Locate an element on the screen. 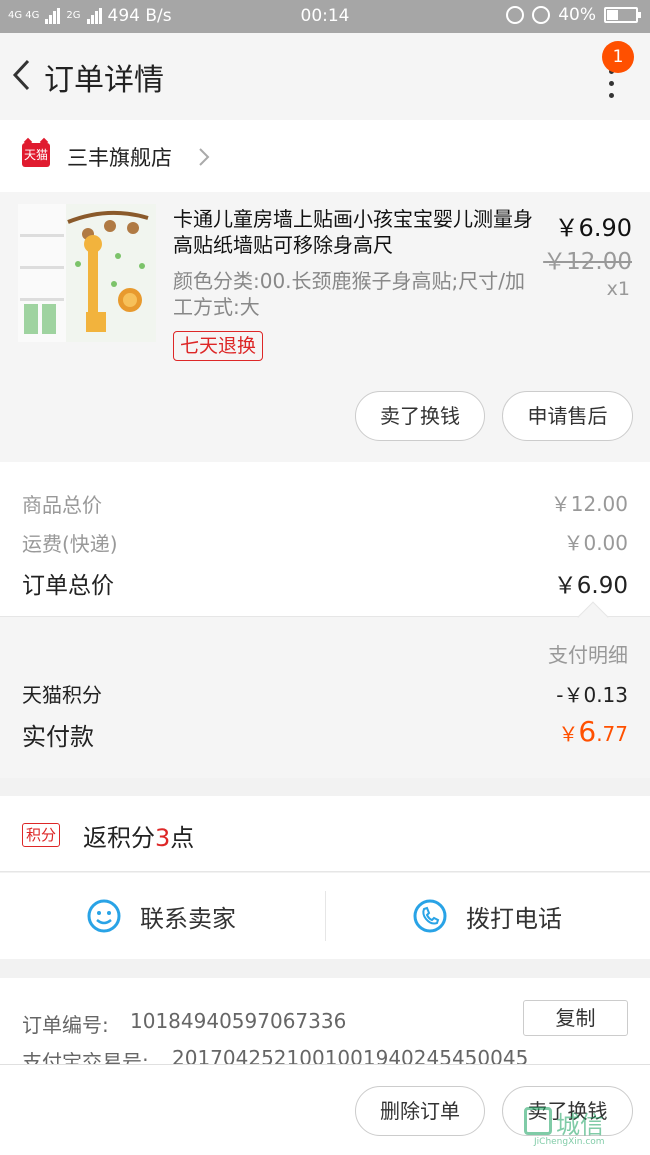 This screenshot has height=1155, width=650. points-number: 3 is located at coordinates (163, 838).